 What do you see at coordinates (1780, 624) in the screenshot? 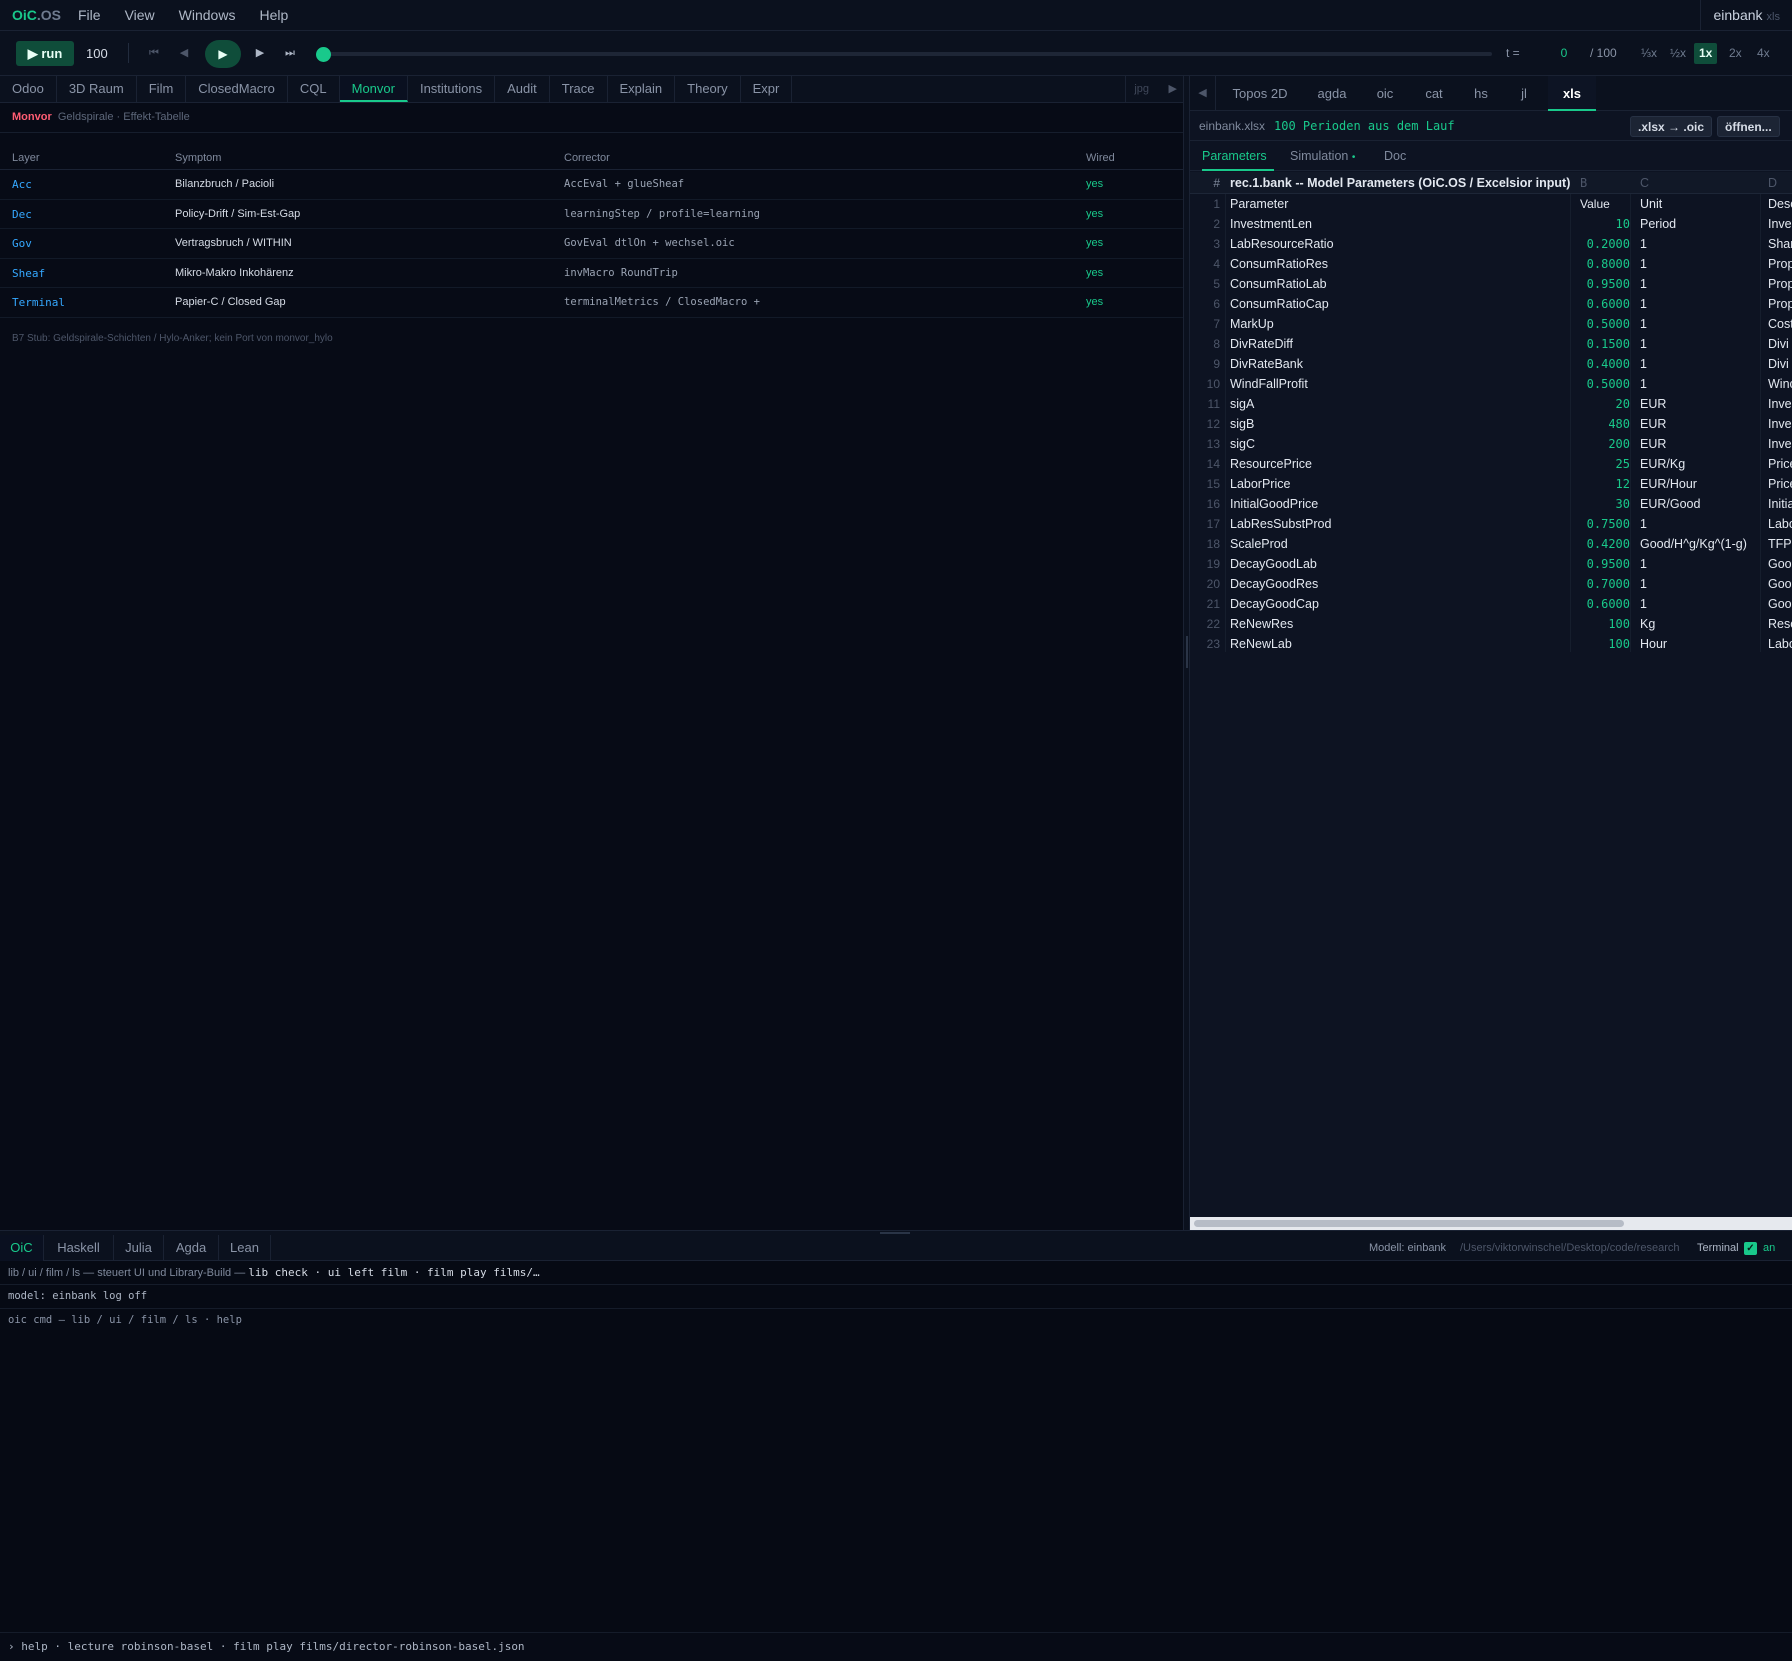
I see `cell-d: Reso` at bounding box center [1780, 624].